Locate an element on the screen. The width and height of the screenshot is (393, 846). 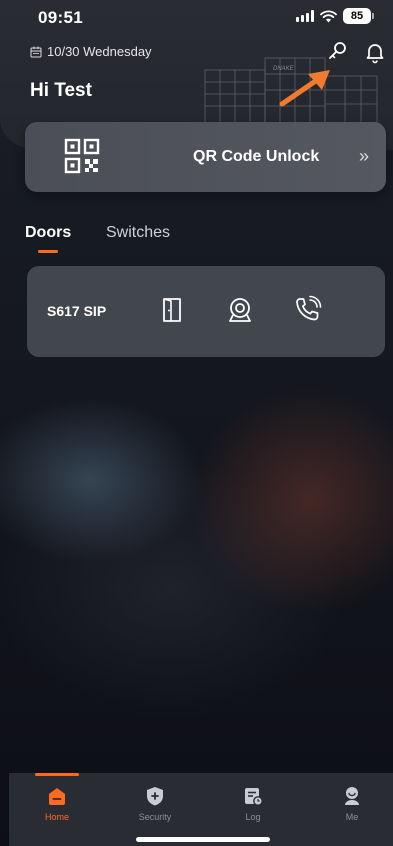
nav-me: Me is located at coordinates (352, 803).